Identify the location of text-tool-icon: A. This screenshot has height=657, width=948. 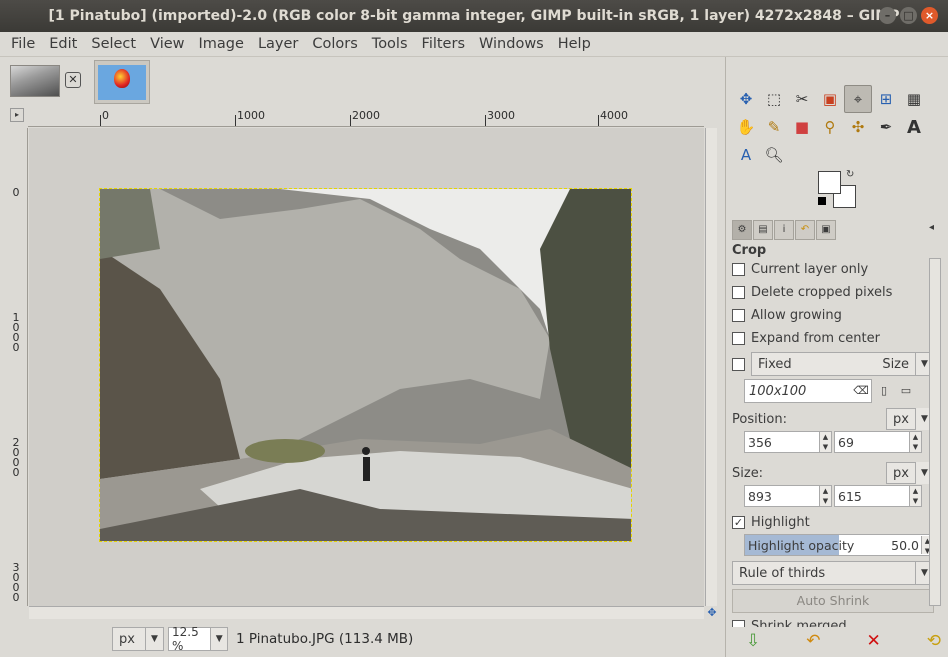
(914, 127).